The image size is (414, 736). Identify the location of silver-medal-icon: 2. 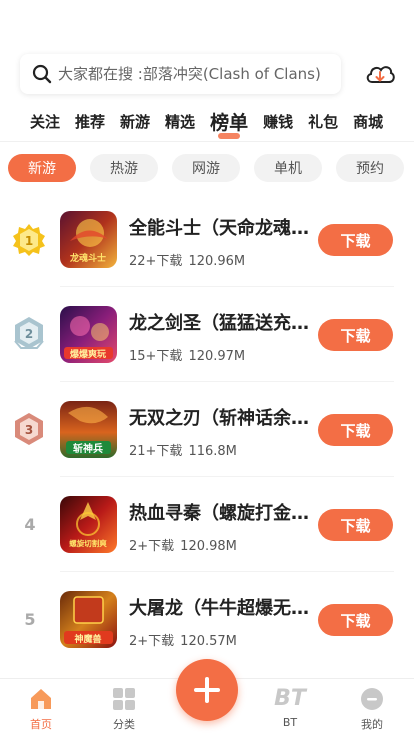
(29, 333).